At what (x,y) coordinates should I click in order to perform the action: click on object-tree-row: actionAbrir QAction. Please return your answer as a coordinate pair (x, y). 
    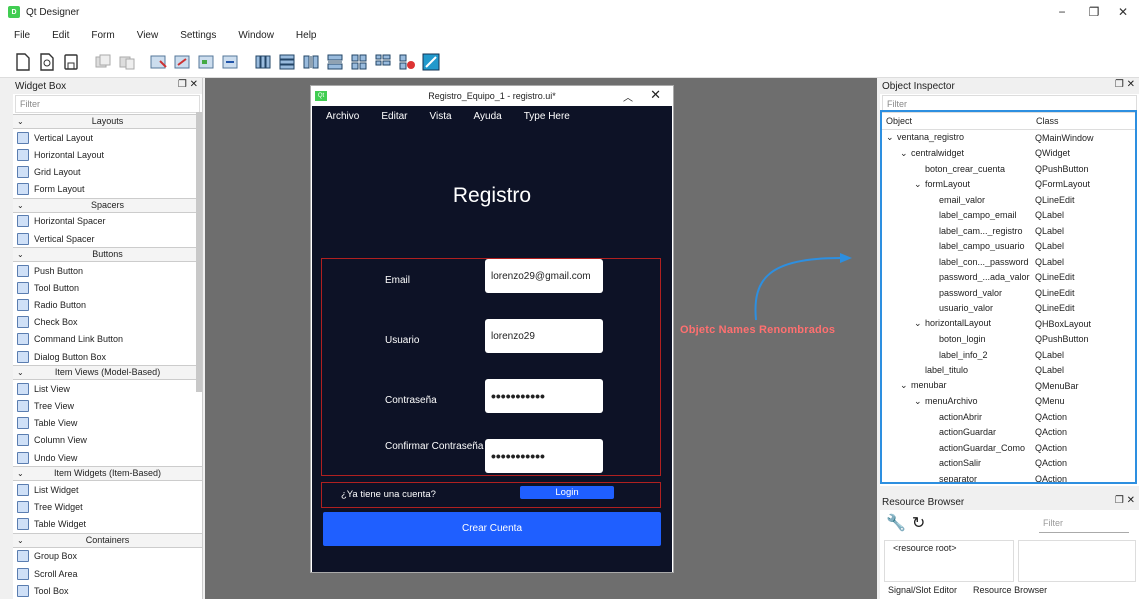
    Looking at the image, I should click on (1008, 417).